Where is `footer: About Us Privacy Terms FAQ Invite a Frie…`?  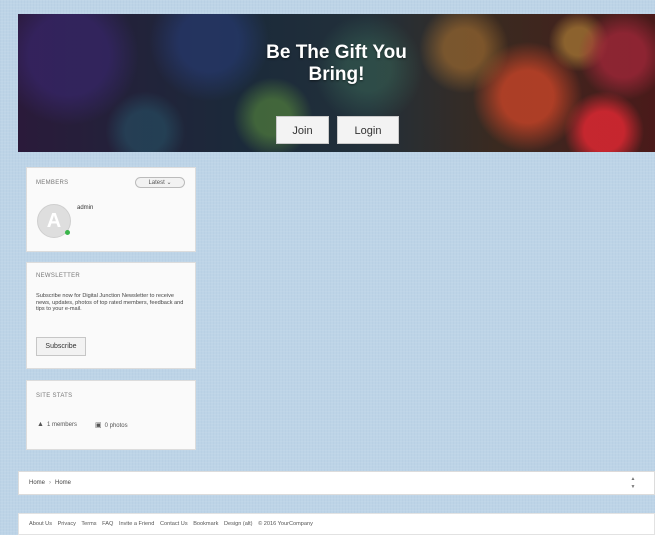
footer: About Us Privacy Terms FAQ Invite a Frie… is located at coordinates (336, 524).